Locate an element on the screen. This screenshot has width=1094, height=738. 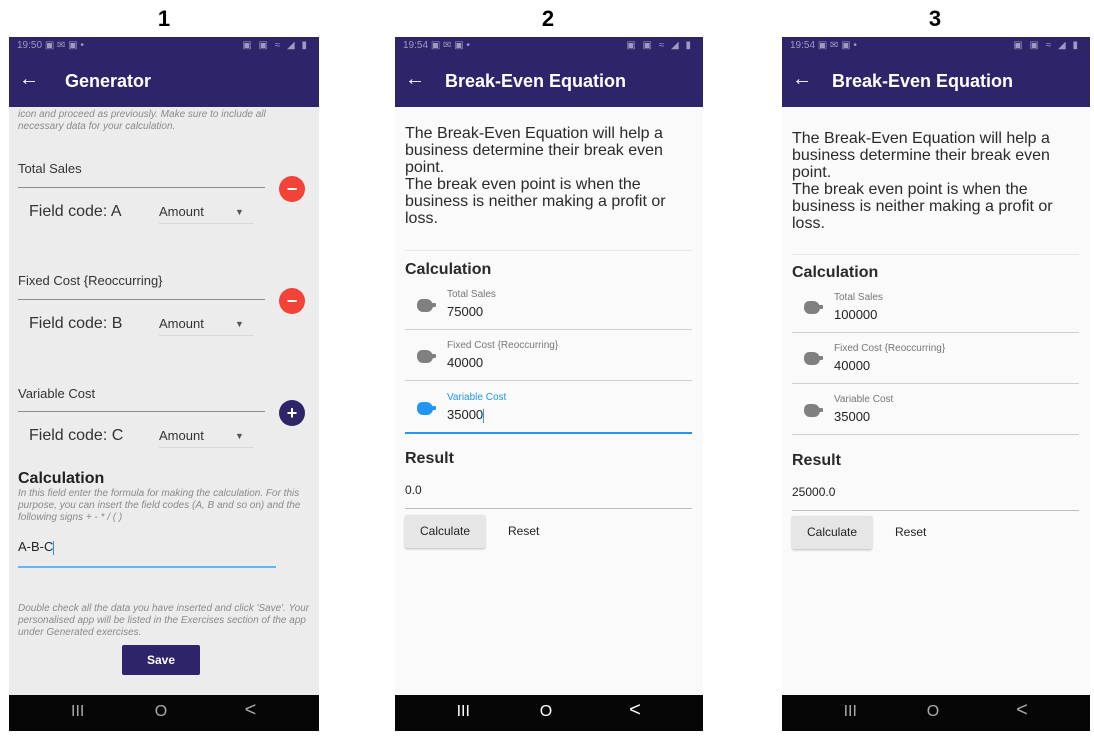
input-variable-cost-value: 35000 is located at coordinates (465, 414).